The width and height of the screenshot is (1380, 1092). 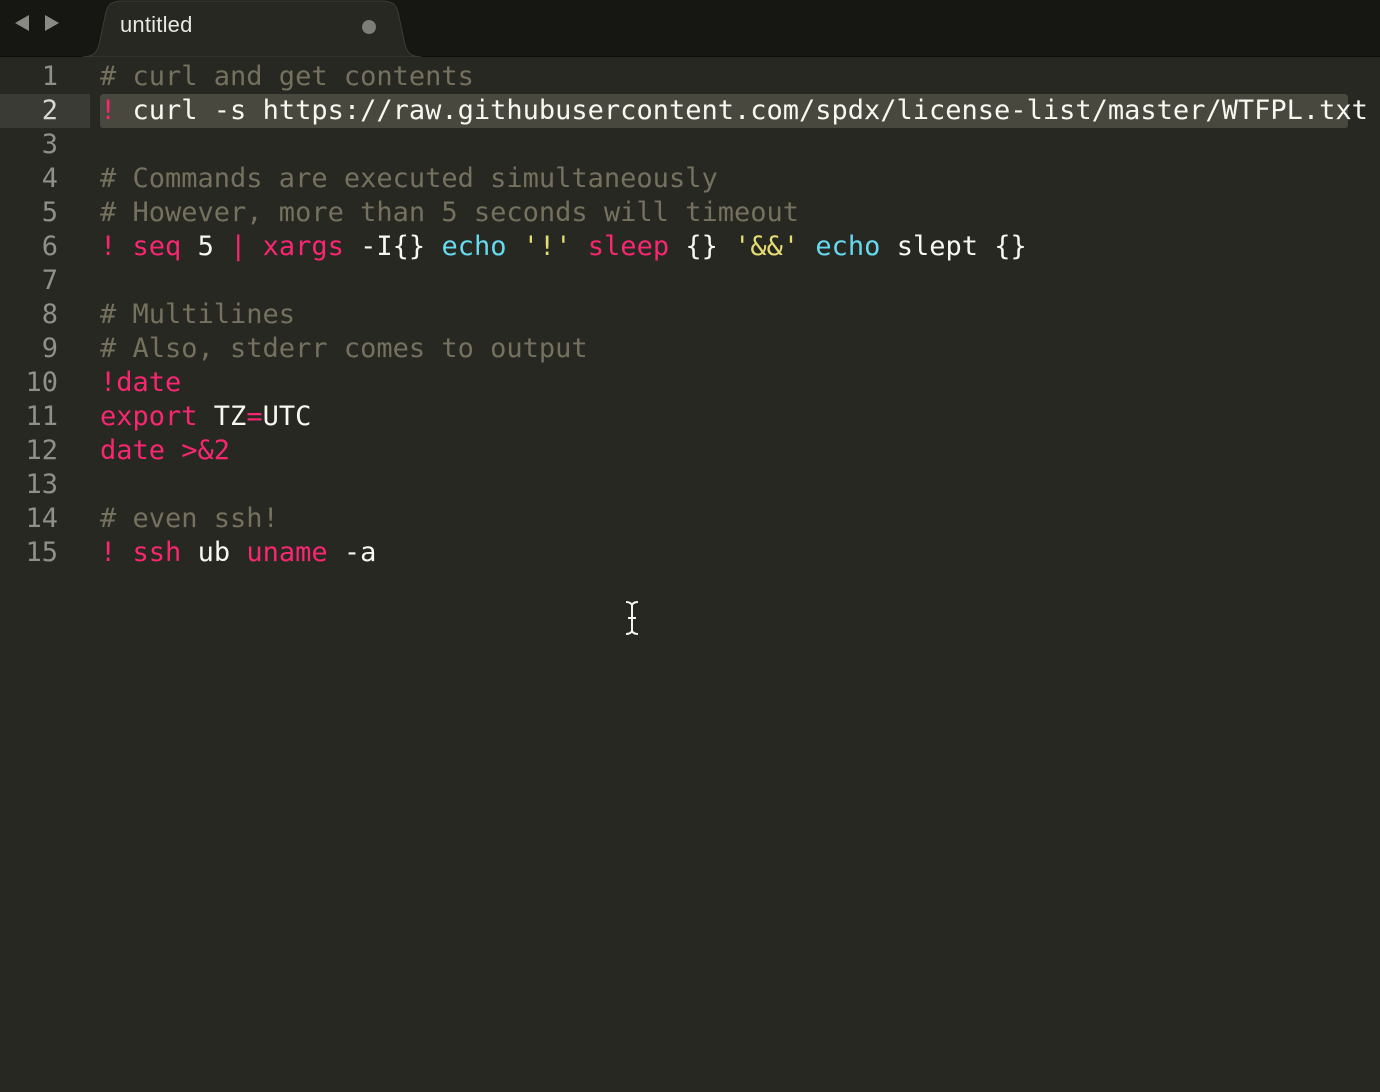 I want to click on forward-button, so click(x=52, y=23).